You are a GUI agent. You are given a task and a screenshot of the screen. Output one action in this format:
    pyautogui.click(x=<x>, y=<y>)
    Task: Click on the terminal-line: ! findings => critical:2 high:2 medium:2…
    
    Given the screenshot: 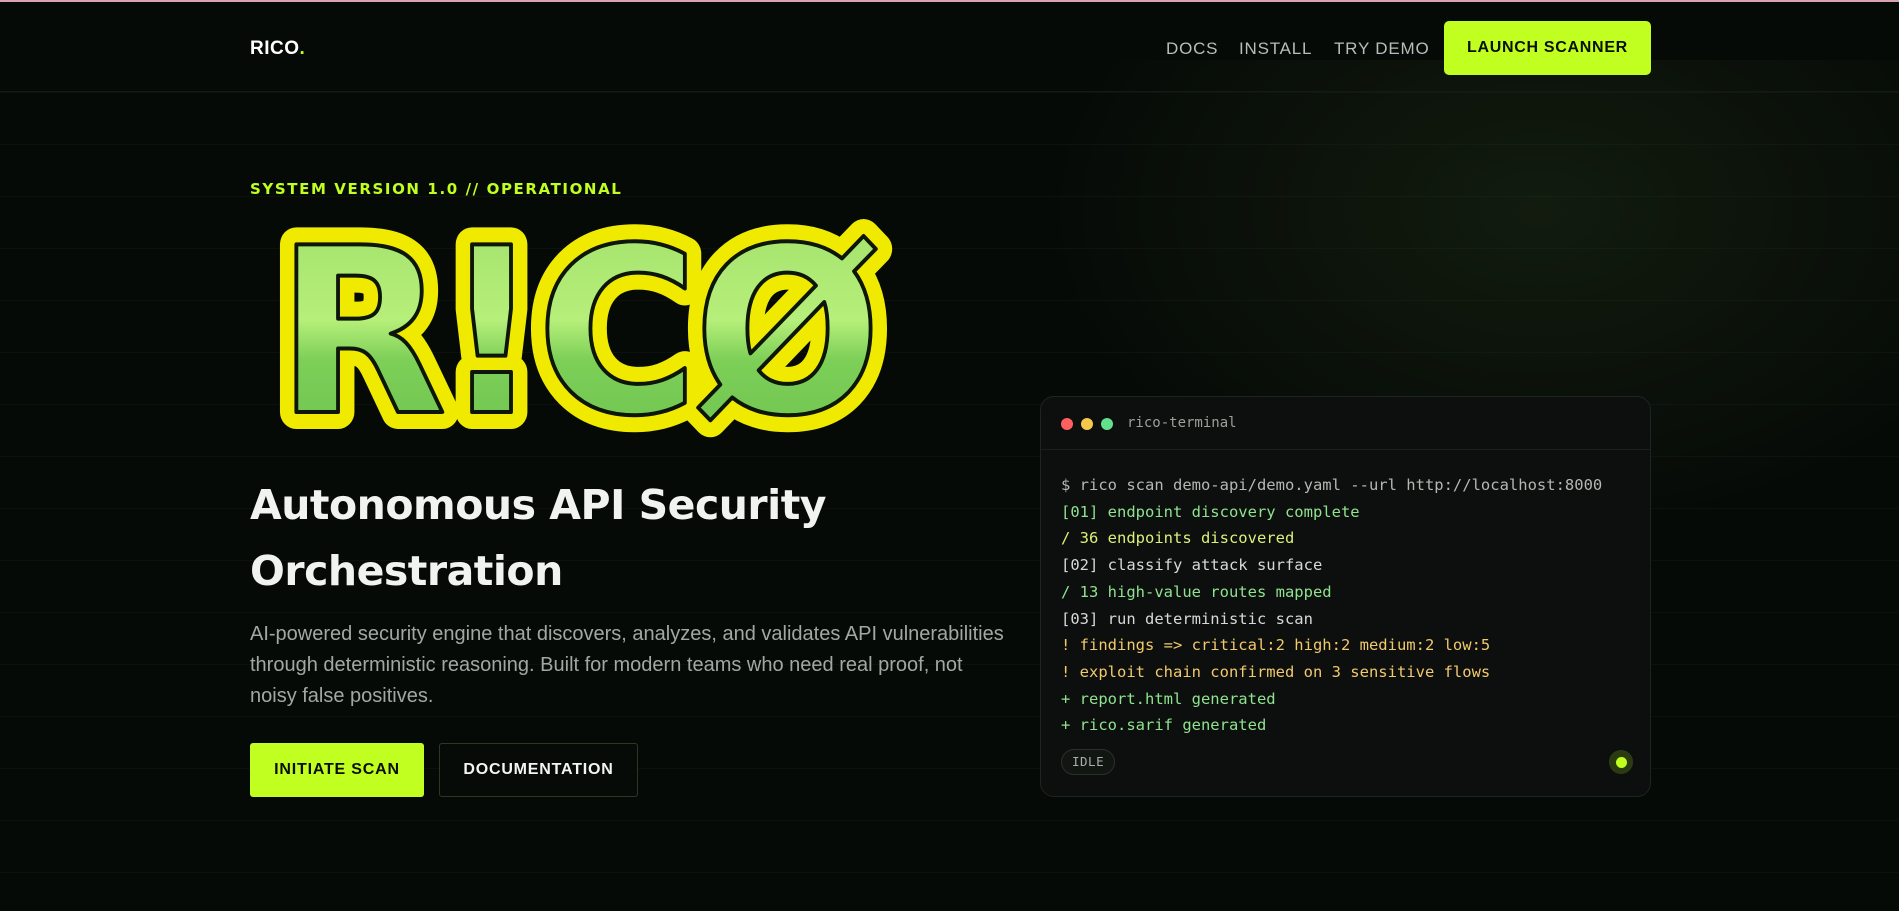 What is the action you would take?
    pyautogui.click(x=1276, y=645)
    